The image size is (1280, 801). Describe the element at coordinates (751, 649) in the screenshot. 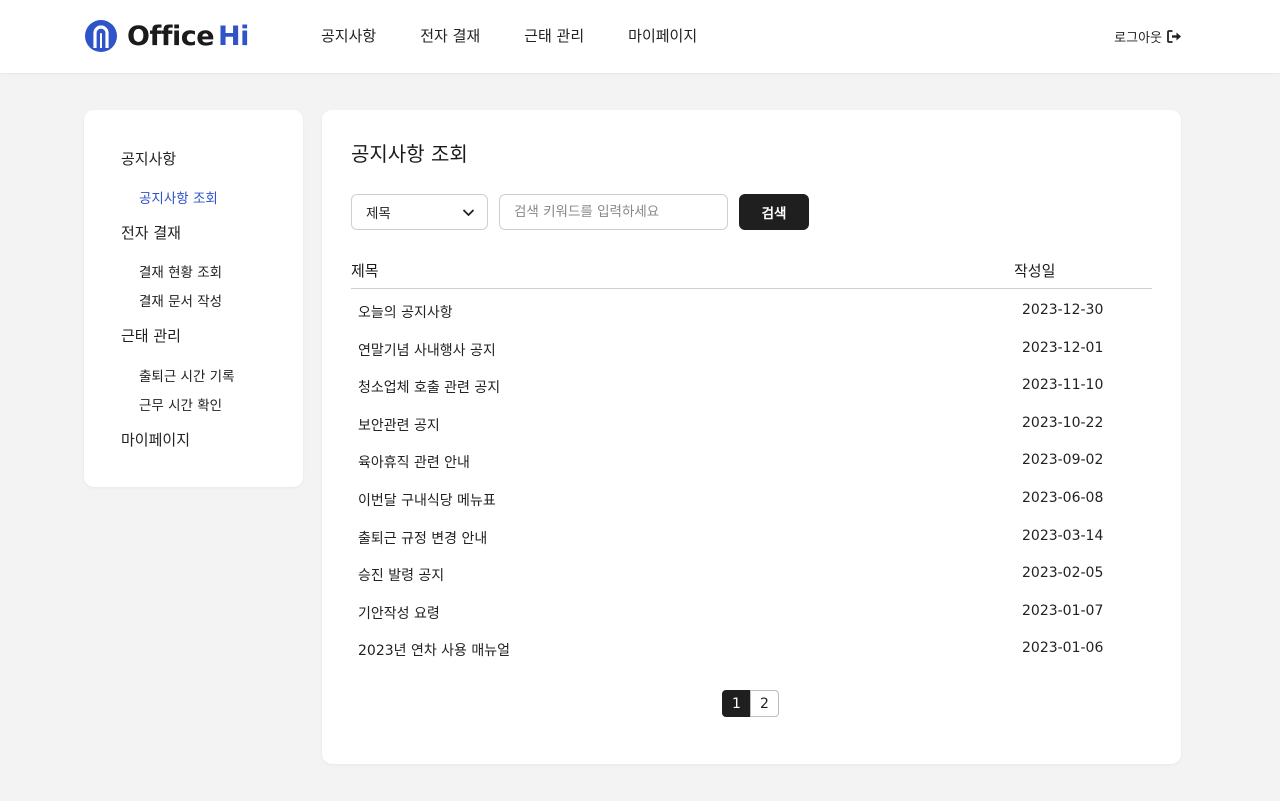

I see `table-row: 2023년 연차 사용 매뉴얼 2023-01-06` at that location.